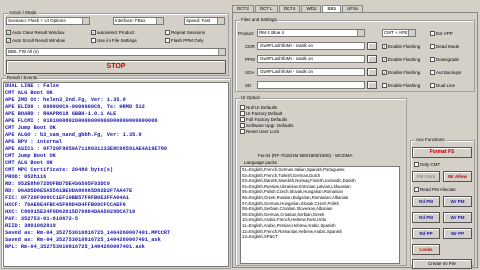 The width and height of the screenshot is (480, 270). What do you see at coordinates (372, 72) in the screenshot?
I see `uda-browse-button` at bounding box center [372, 72].